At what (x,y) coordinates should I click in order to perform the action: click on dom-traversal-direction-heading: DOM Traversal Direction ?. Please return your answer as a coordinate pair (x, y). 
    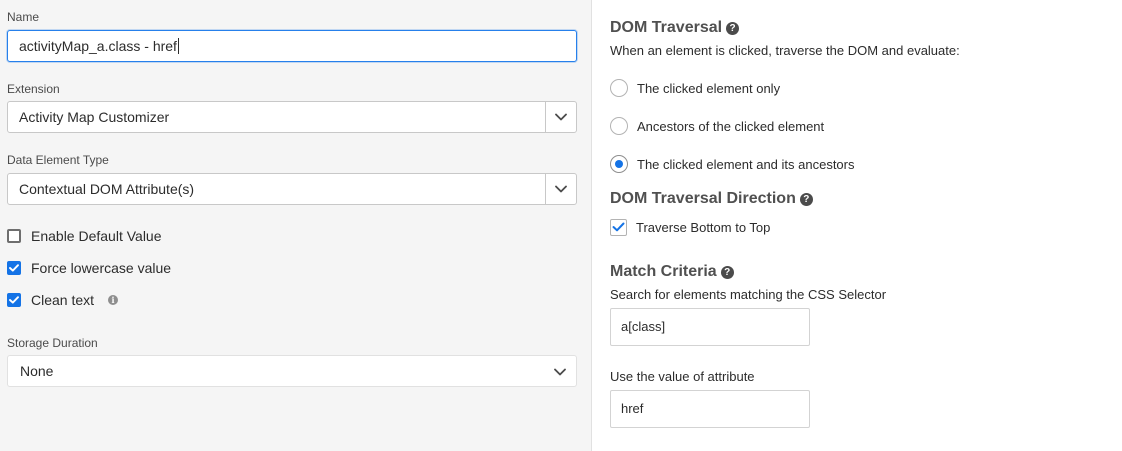
    Looking at the image, I should click on (711, 199).